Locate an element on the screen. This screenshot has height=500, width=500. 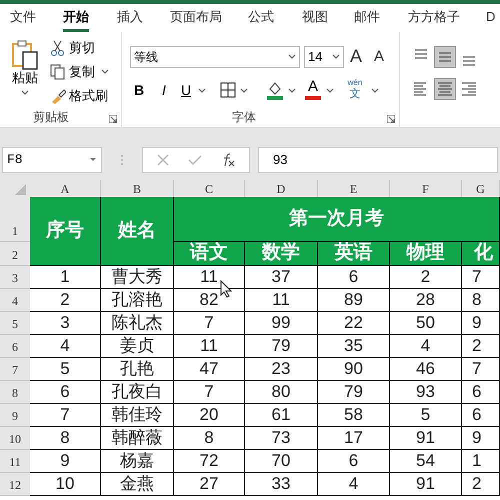
phonetic-guide-button: wén 文 is located at coordinates (355, 91).